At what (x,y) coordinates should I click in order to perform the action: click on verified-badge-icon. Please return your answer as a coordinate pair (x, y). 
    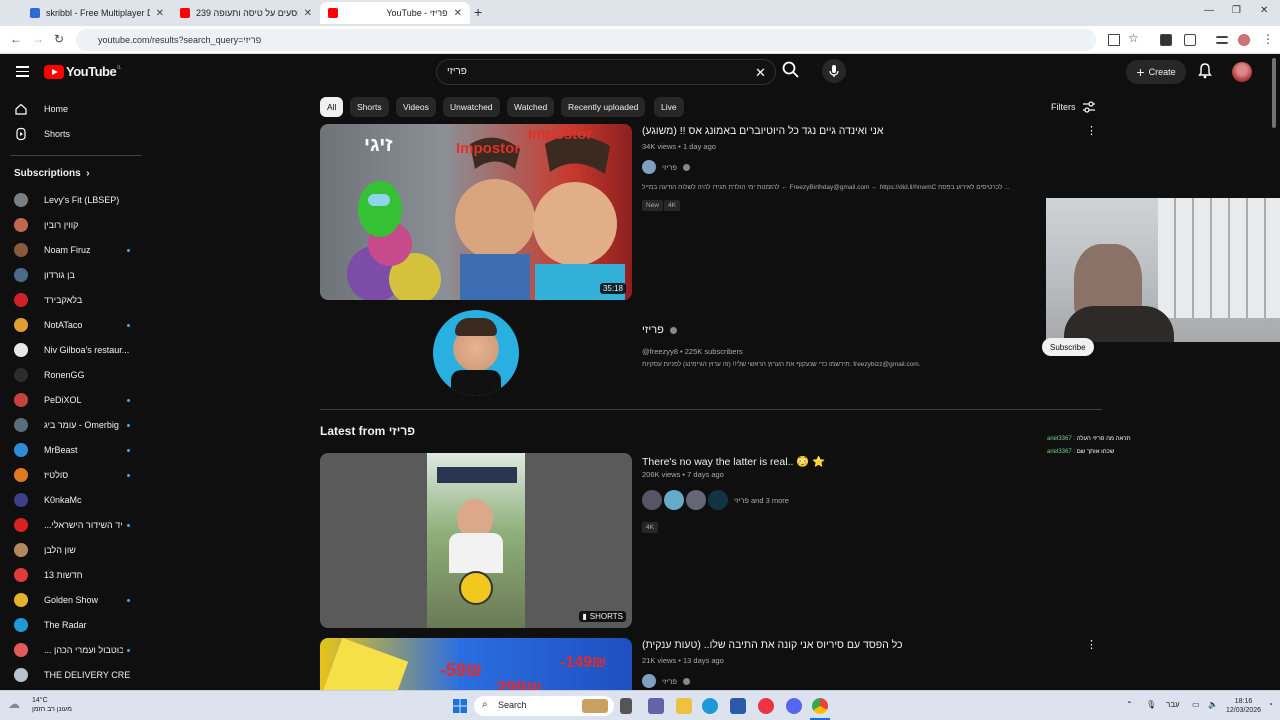
    Looking at the image, I should click on (686, 681).